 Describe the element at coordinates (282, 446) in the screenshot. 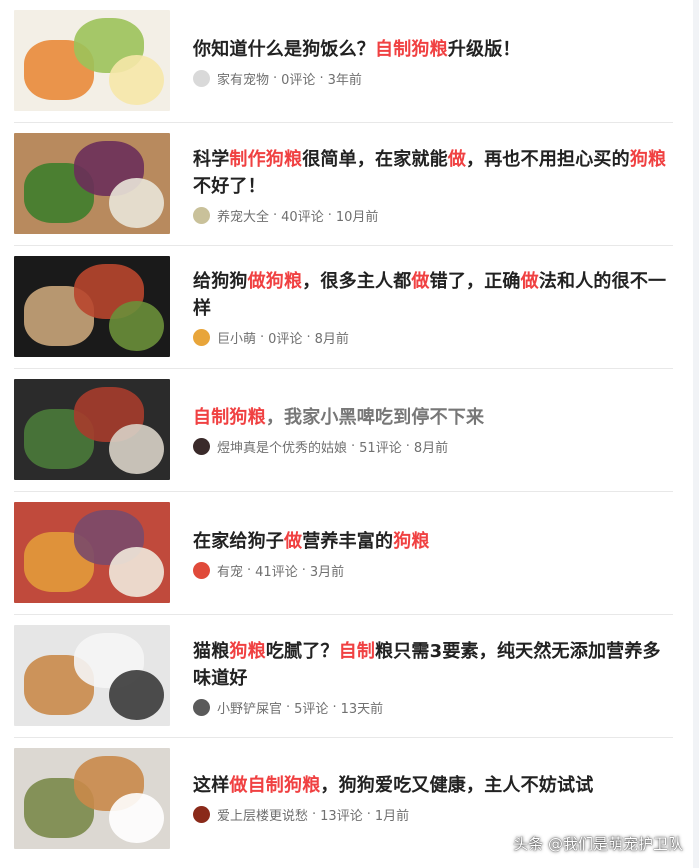

I see `author-name: 煜坤真是个优秀的姑娘` at that location.